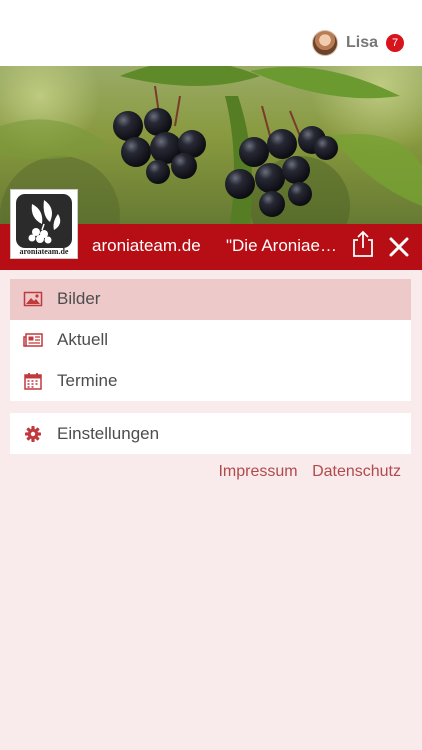 This screenshot has height=750, width=422. I want to click on logo-emblem, so click(44, 221).